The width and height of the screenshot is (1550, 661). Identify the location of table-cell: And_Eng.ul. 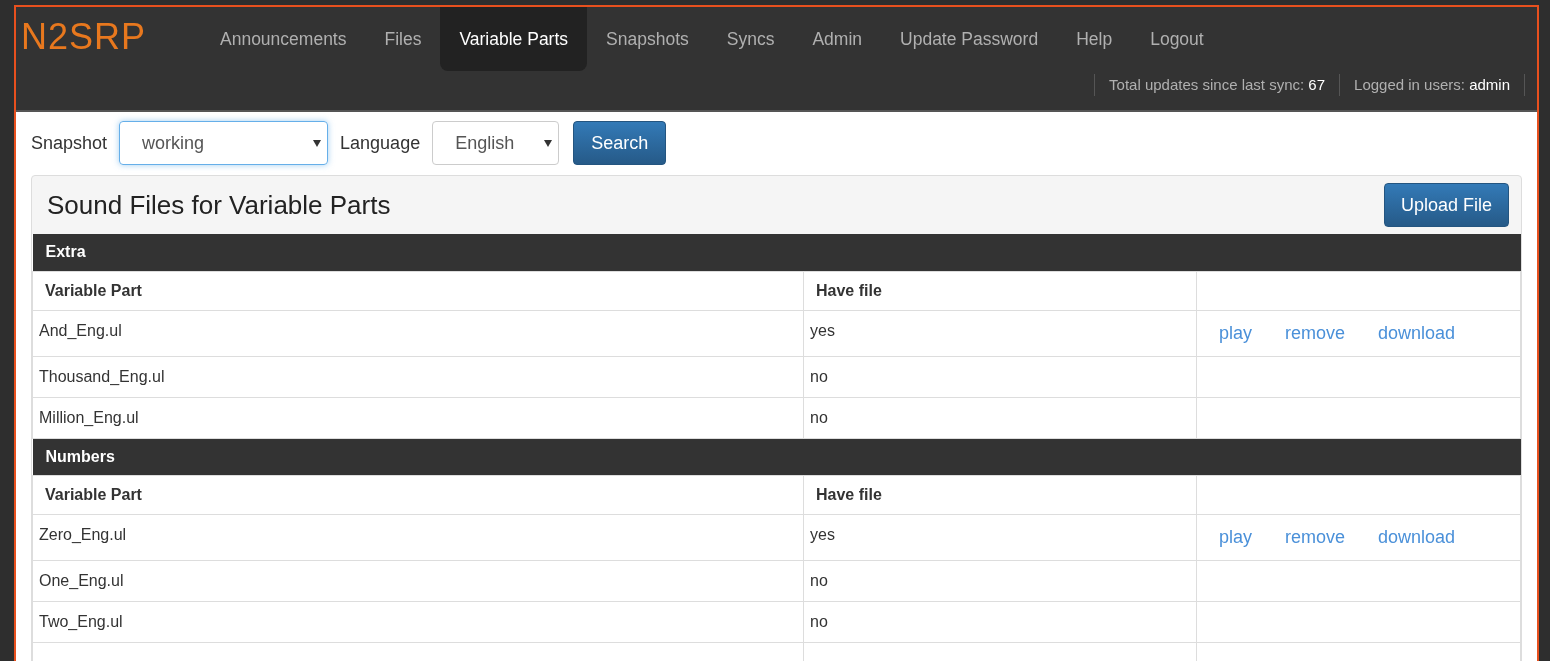
(418, 333).